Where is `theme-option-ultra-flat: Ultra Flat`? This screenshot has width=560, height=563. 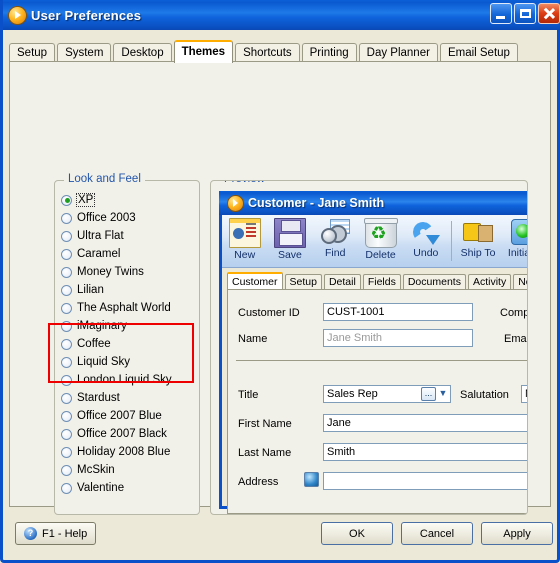
theme-option-ultra-flat: Ultra Flat is located at coordinates (127, 236).